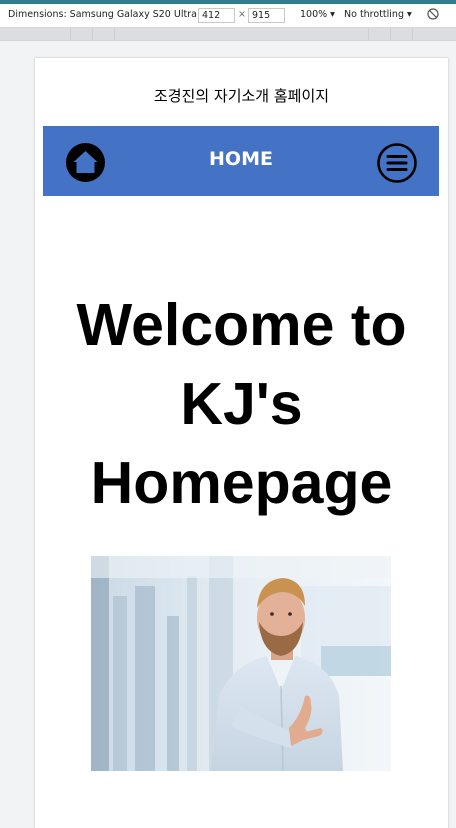 Image resolution: width=456 pixels, height=828 pixels. Describe the element at coordinates (317, 14) in the screenshot. I see `zoom-dropdown: 100% ▾` at that location.